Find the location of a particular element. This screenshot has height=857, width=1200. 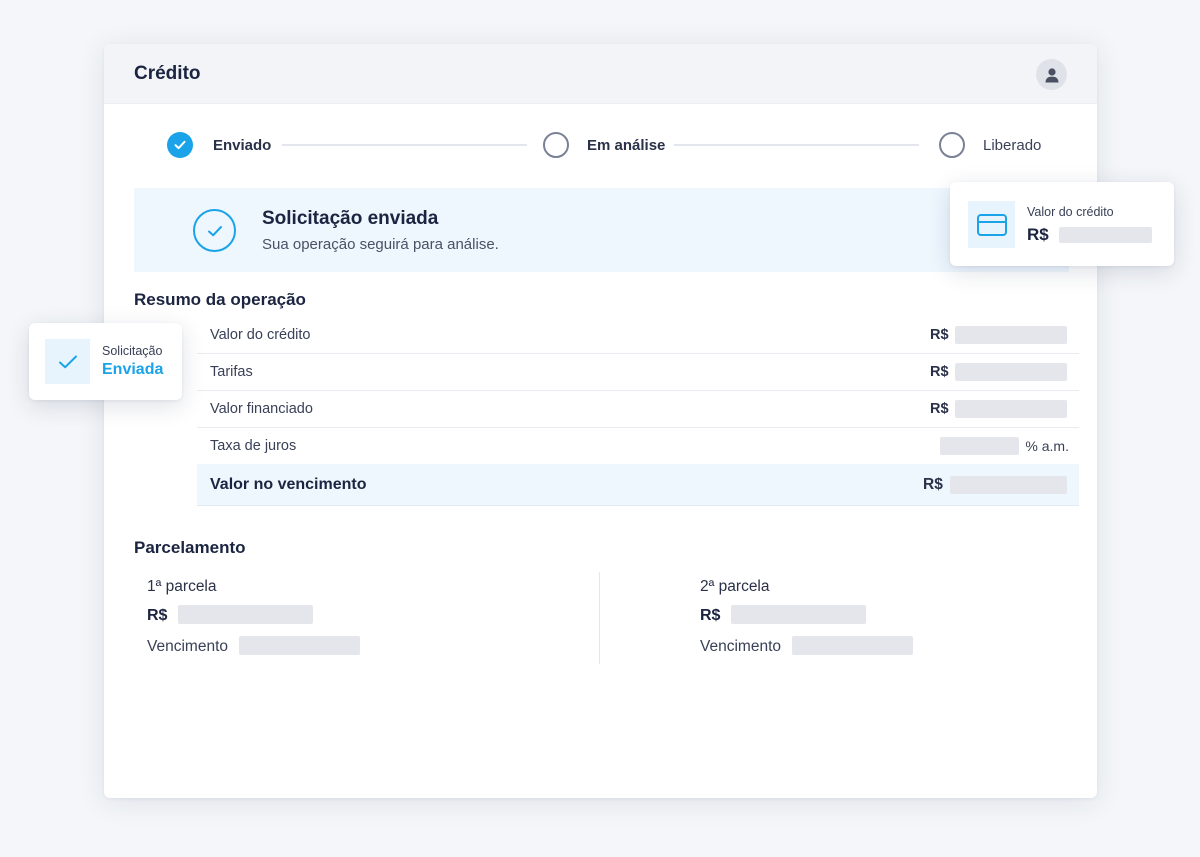

installment-2: 2ª parcela R$ Vencimento is located at coordinates (830, 623).